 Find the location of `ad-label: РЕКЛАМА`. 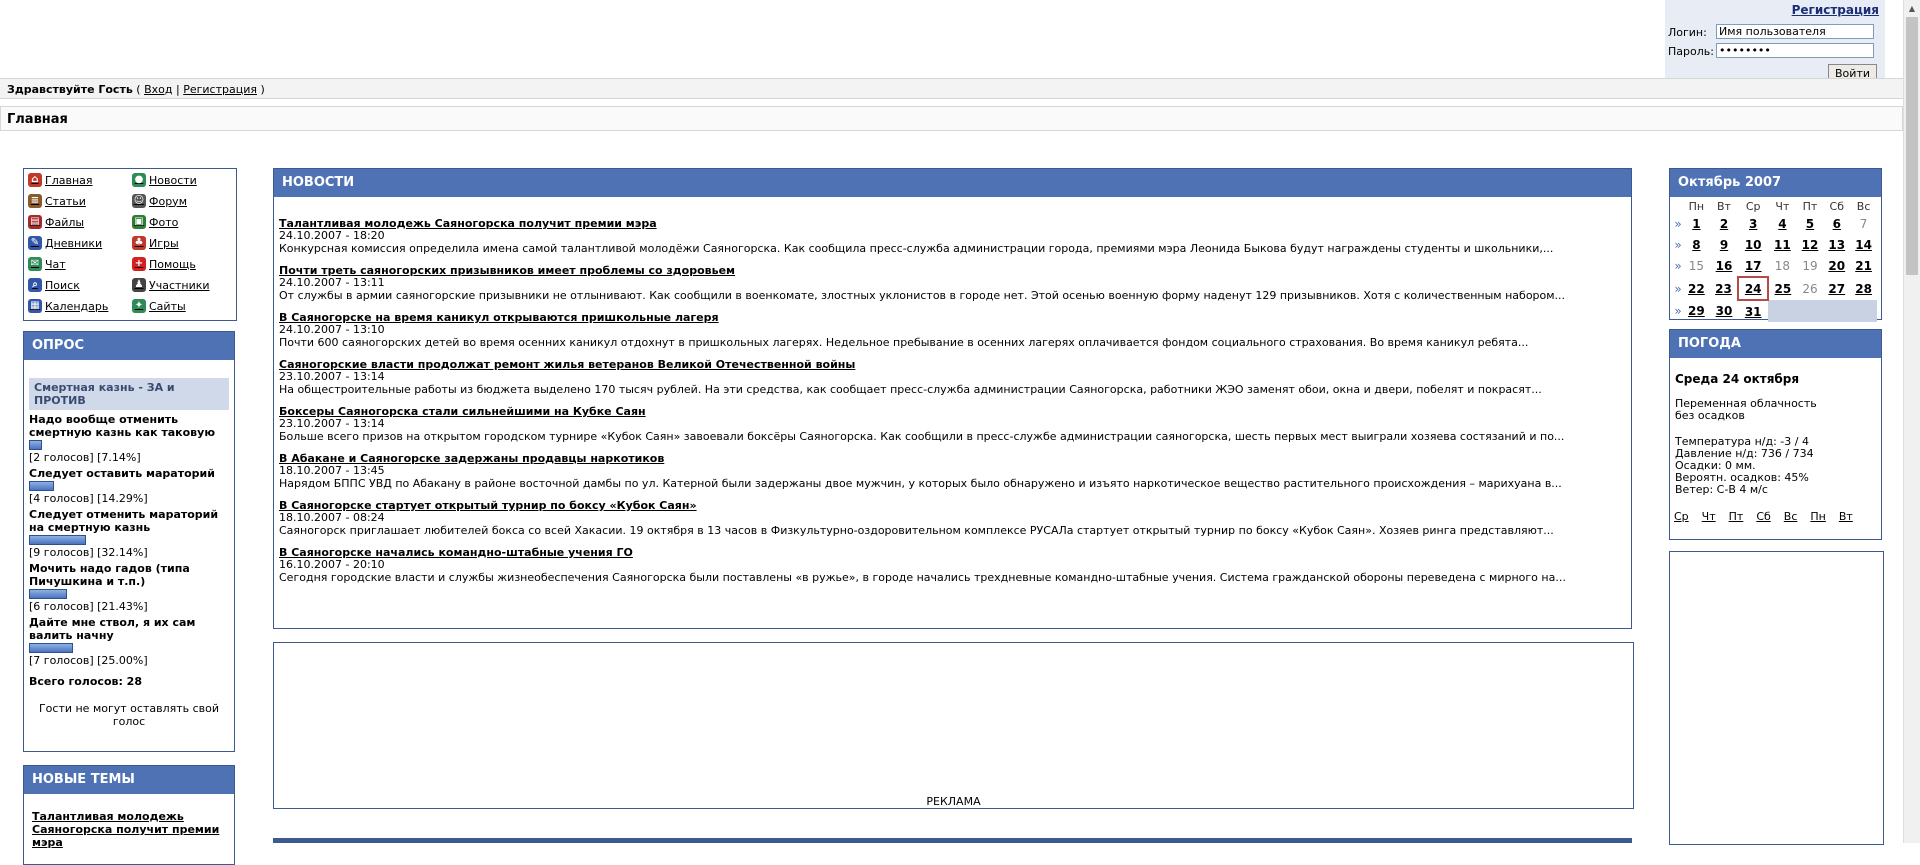

ad-label: РЕКЛАМА is located at coordinates (953, 801).